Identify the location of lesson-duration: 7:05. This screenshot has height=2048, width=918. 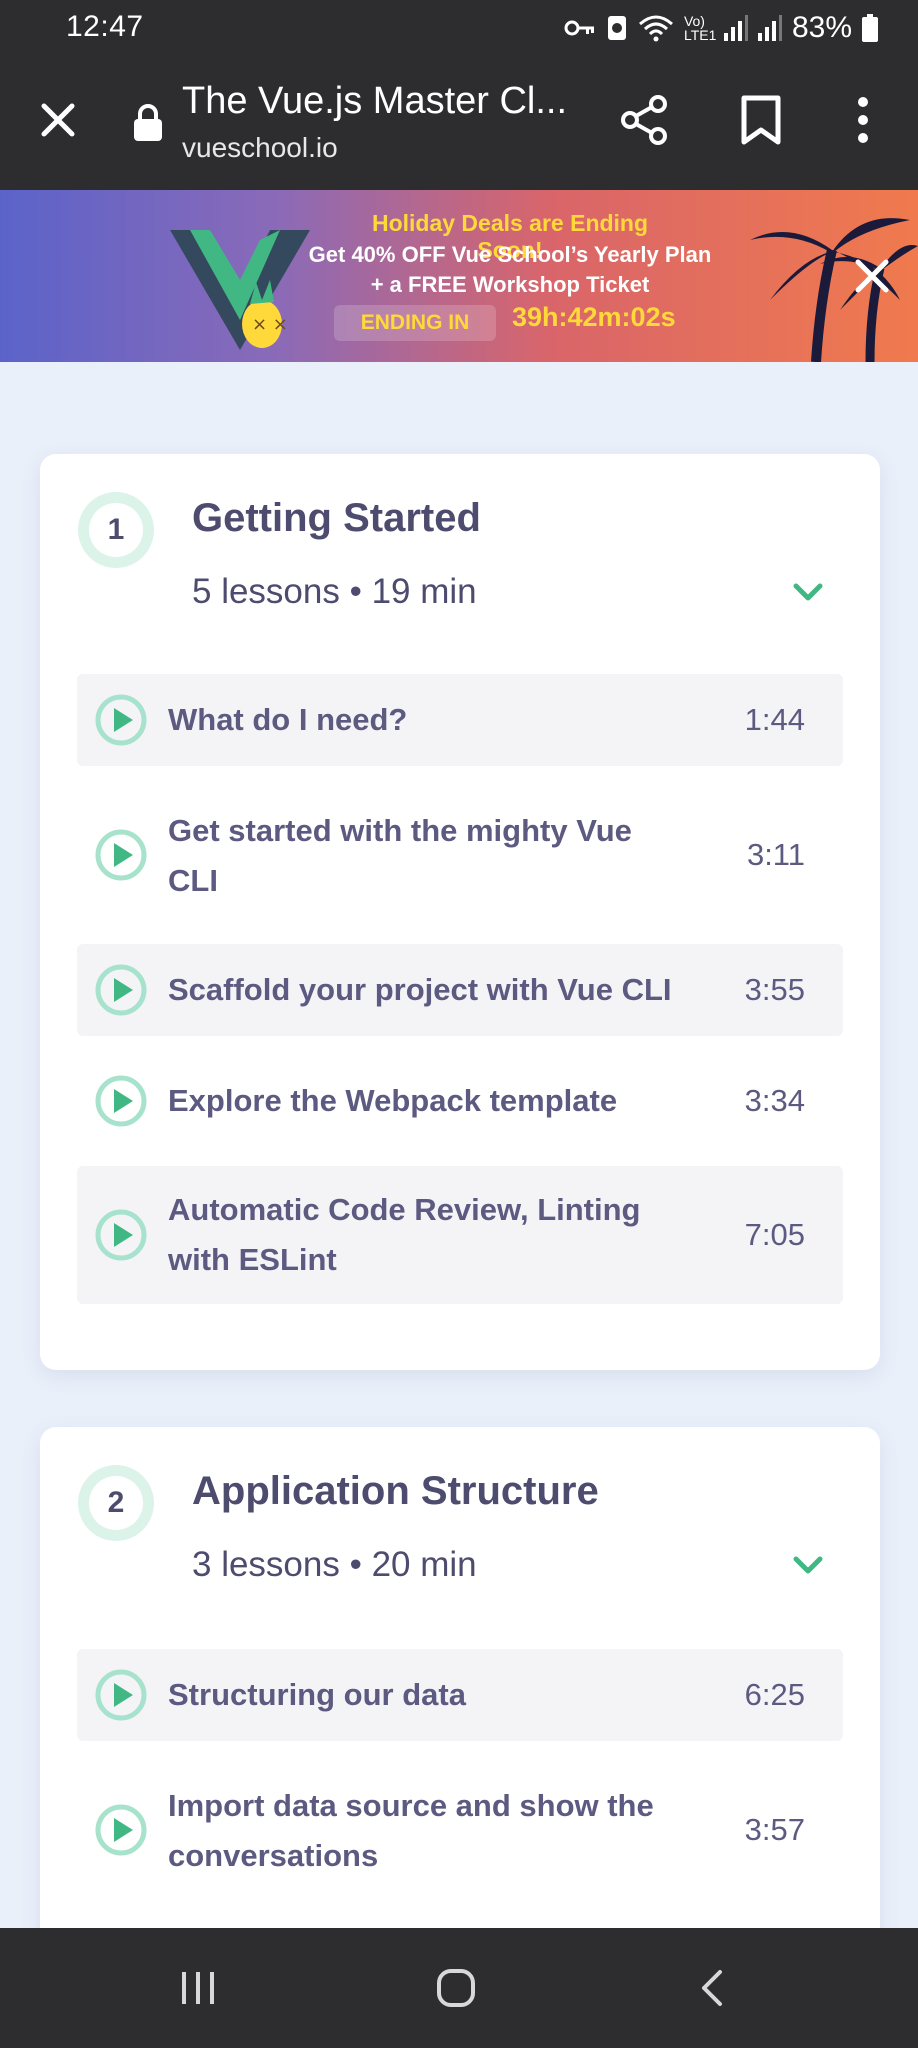
(774, 1234).